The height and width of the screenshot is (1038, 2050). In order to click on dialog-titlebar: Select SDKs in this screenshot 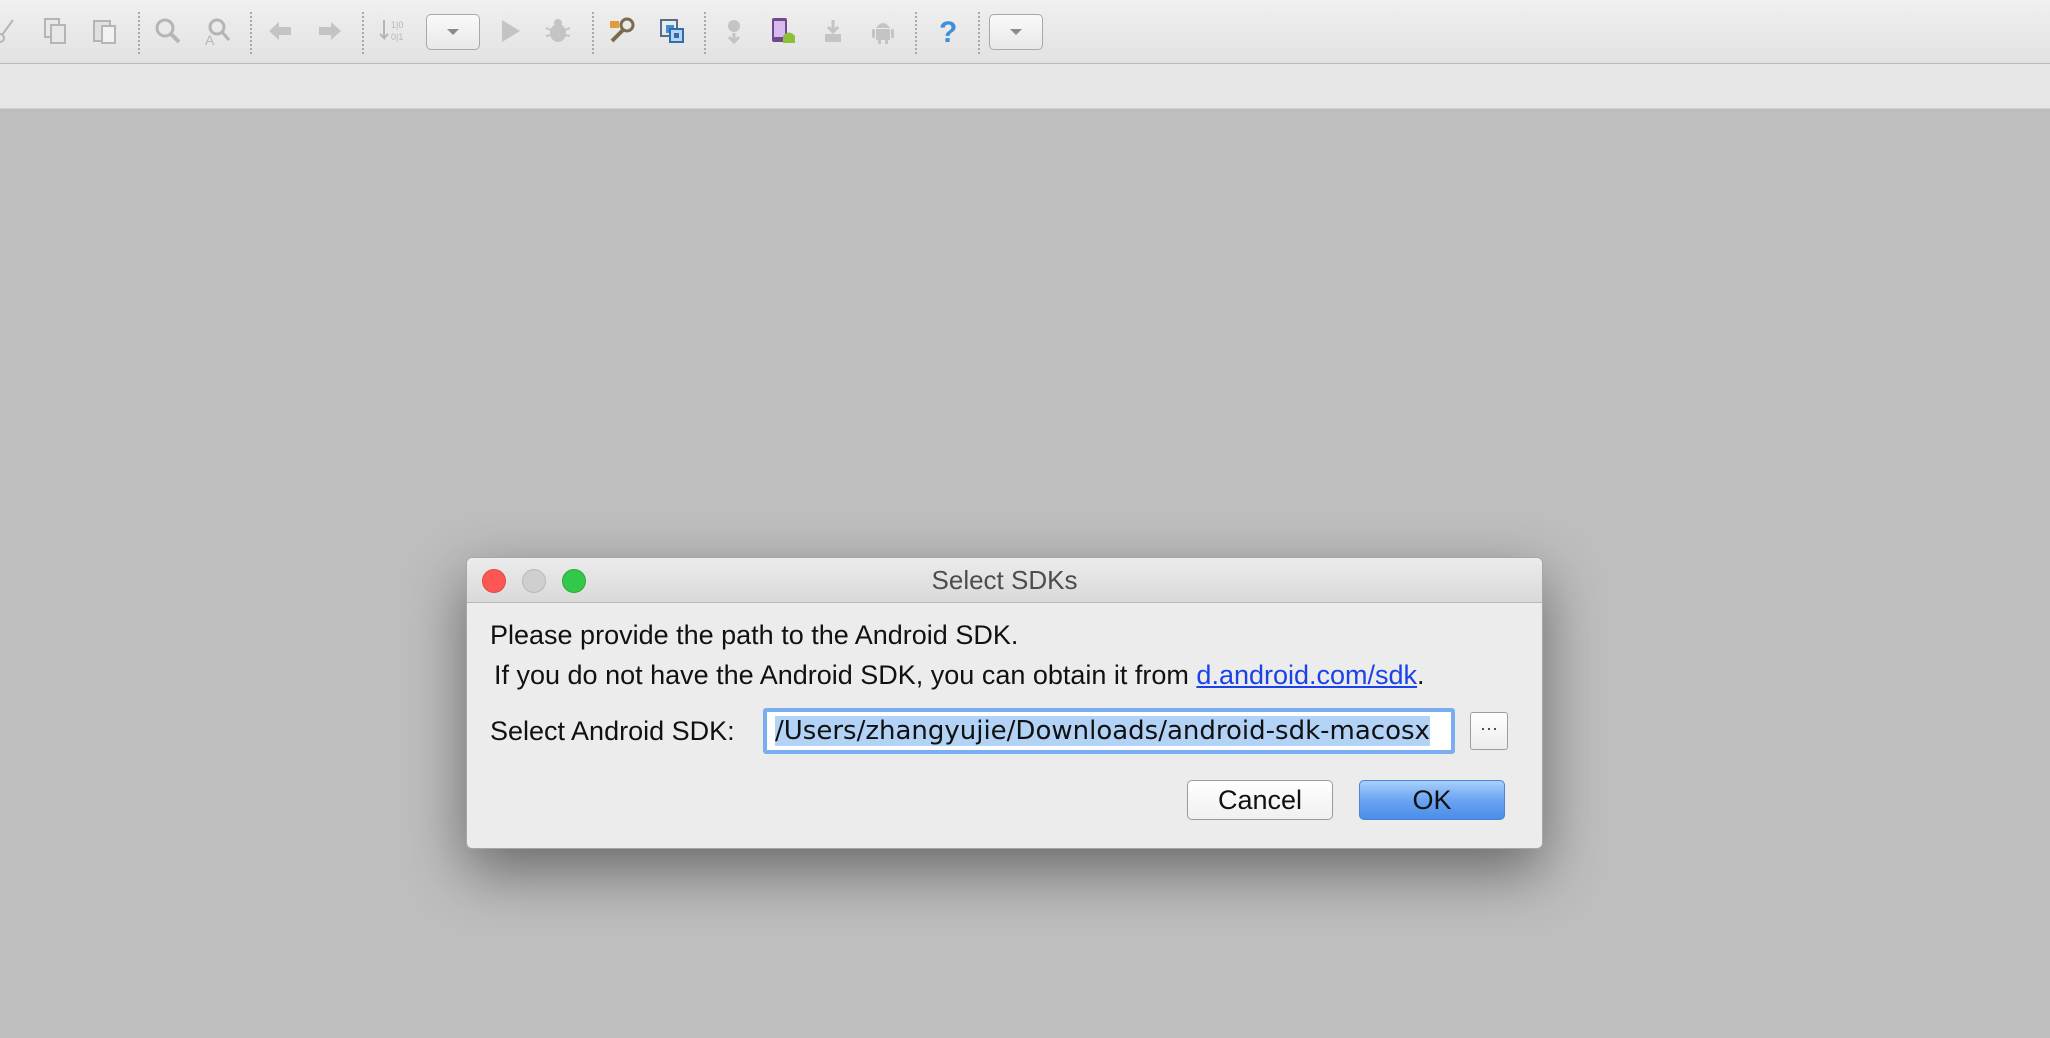, I will do `click(1004, 580)`.